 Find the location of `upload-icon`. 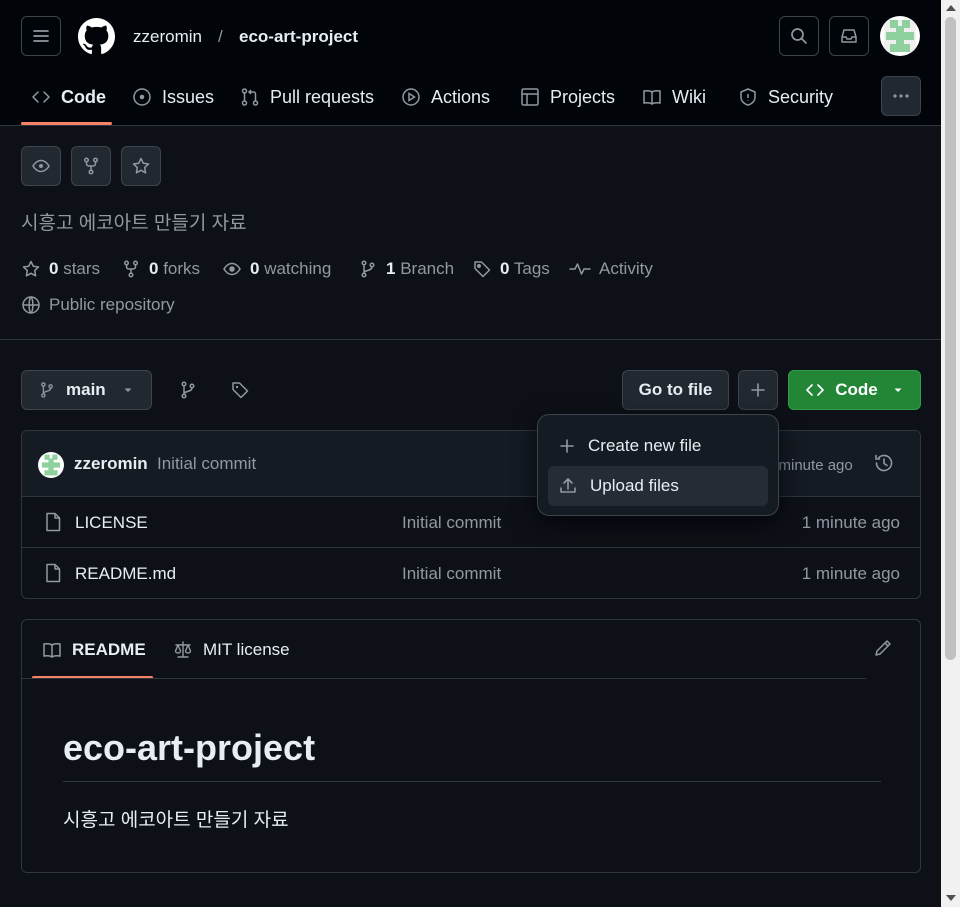

upload-icon is located at coordinates (568, 485).